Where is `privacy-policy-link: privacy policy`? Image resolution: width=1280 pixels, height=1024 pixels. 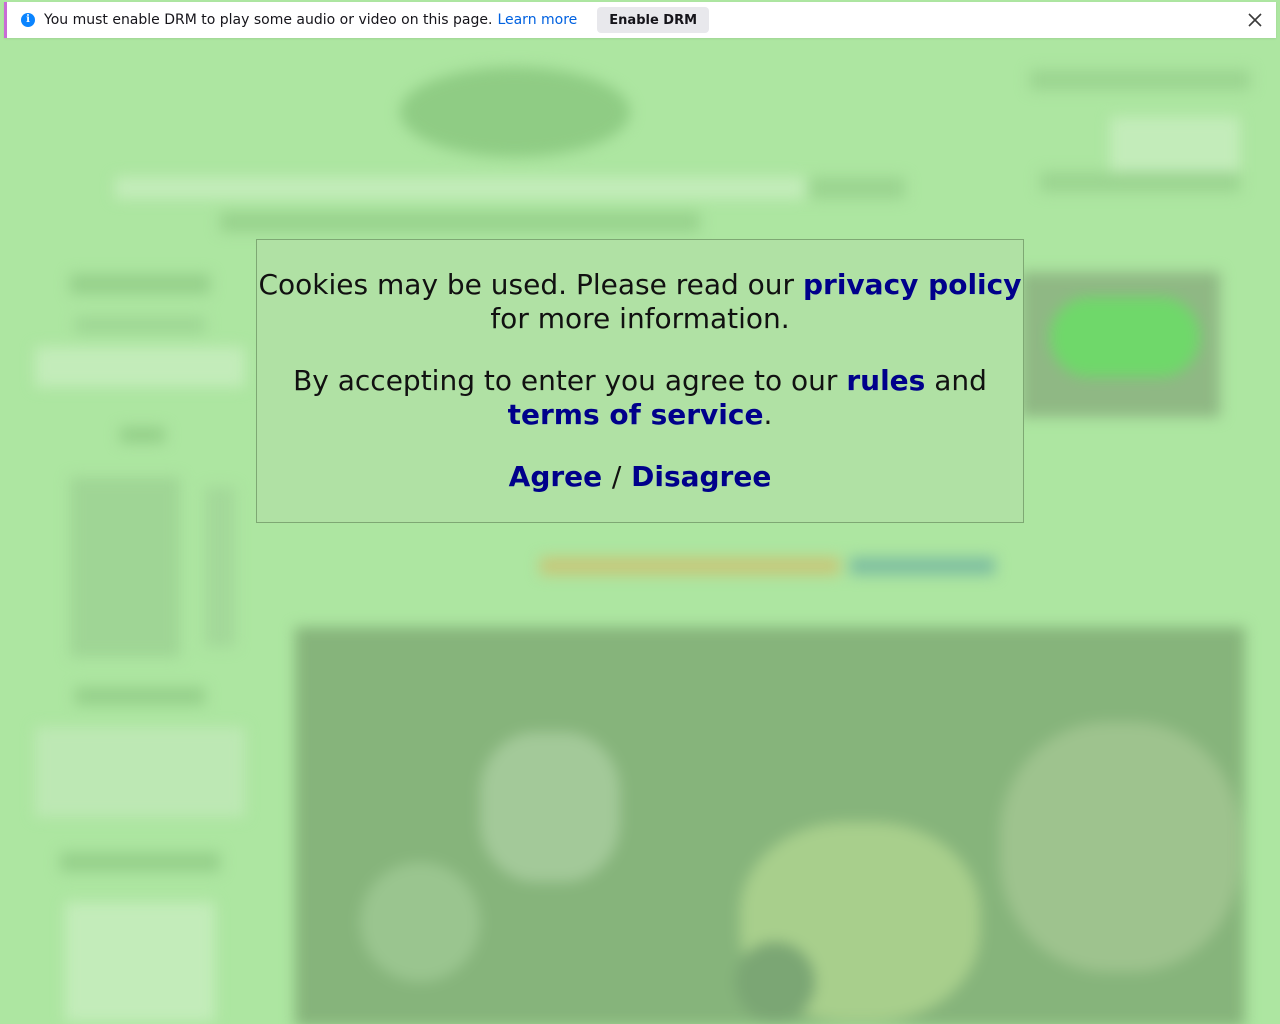
privacy-policy-link: privacy policy is located at coordinates (912, 284).